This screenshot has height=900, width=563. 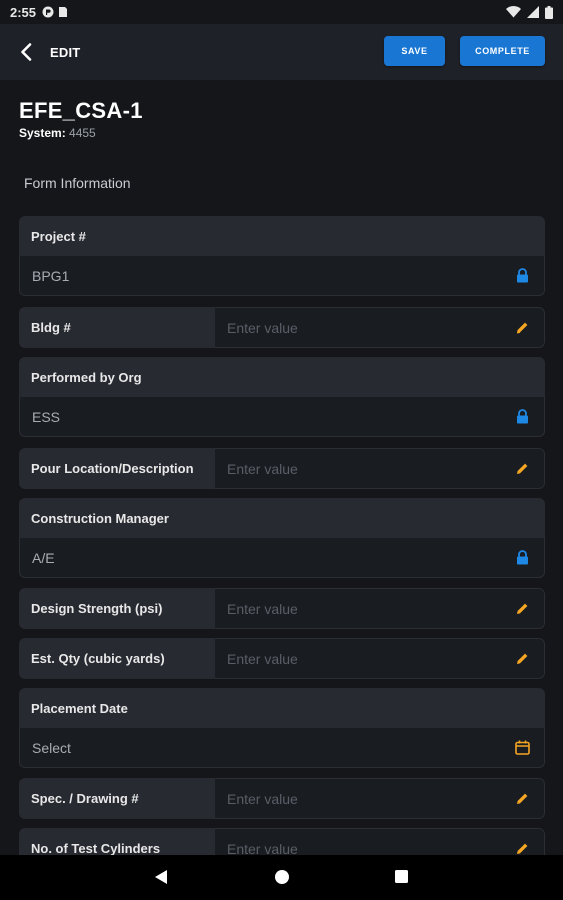 I want to click on system-label: System:, so click(x=42, y=133).